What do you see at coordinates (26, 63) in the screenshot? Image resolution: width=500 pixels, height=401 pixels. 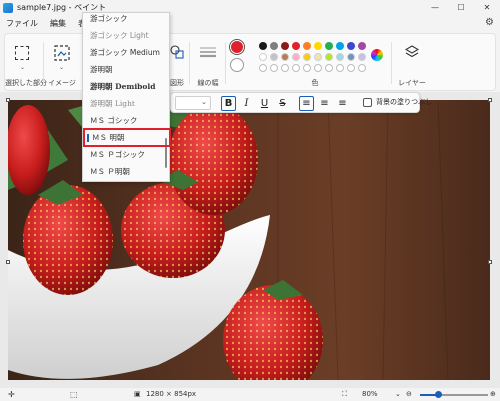 I see `selection-group: ⌄ 選択した部分` at bounding box center [26, 63].